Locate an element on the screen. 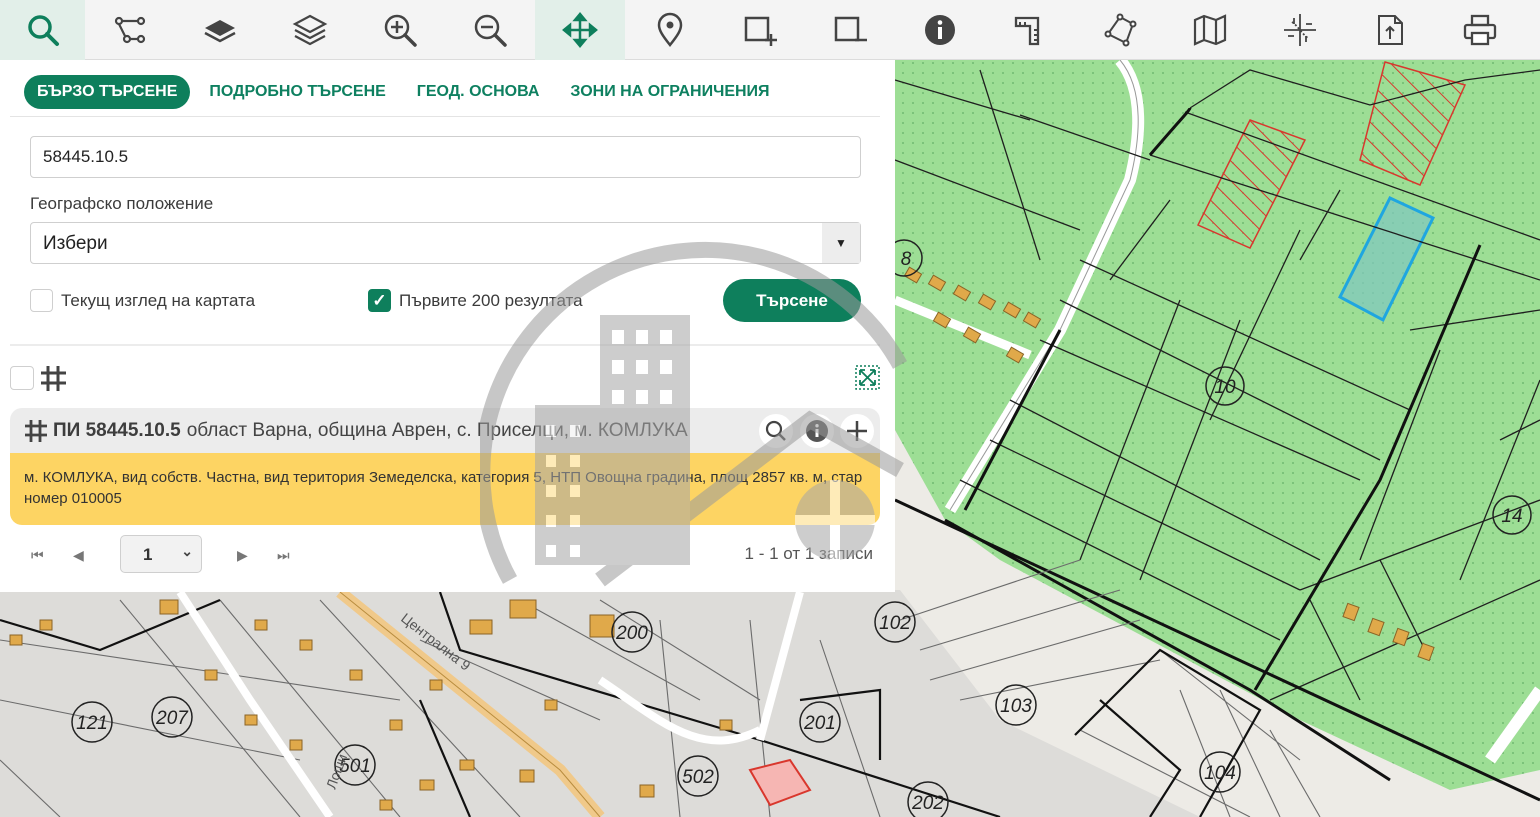 Image resolution: width=1540 pixels, height=817 pixels. map-icon is located at coordinates (1210, 30).